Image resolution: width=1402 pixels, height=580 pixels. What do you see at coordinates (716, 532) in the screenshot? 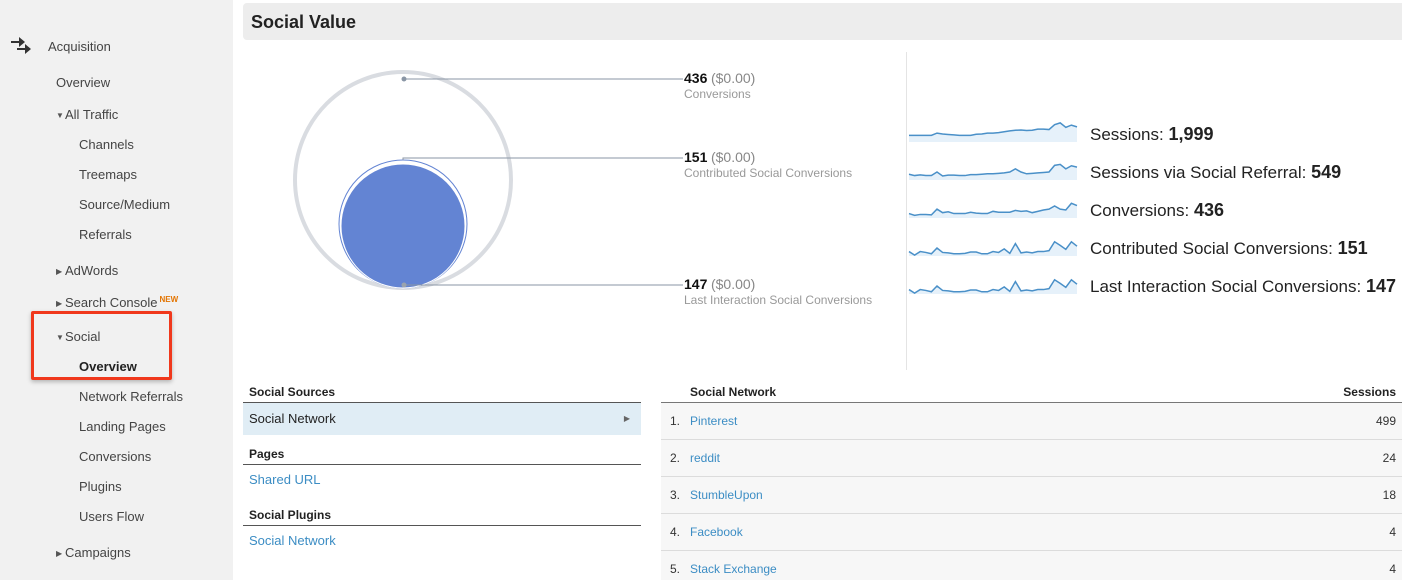
I see `network-link: Facebook` at bounding box center [716, 532].